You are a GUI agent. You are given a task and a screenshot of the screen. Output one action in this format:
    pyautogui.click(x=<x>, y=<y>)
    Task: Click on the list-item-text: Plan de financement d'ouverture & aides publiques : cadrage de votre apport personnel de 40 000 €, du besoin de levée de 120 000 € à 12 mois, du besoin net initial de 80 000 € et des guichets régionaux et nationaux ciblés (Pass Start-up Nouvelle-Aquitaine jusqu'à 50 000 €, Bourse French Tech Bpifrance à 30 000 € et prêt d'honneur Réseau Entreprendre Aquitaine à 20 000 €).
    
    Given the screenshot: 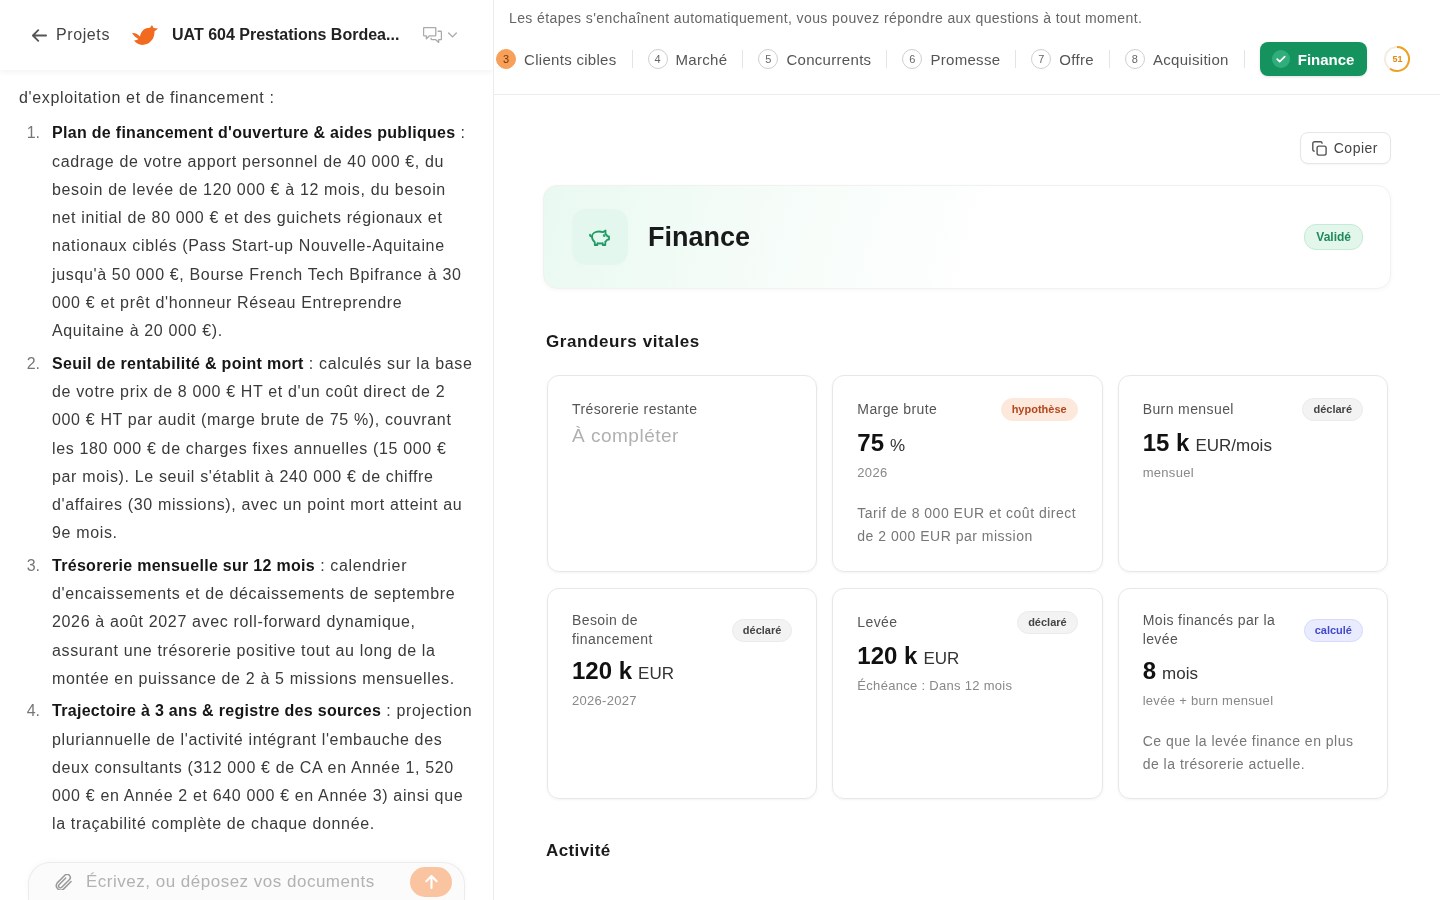 What is the action you would take?
    pyautogui.click(x=259, y=232)
    